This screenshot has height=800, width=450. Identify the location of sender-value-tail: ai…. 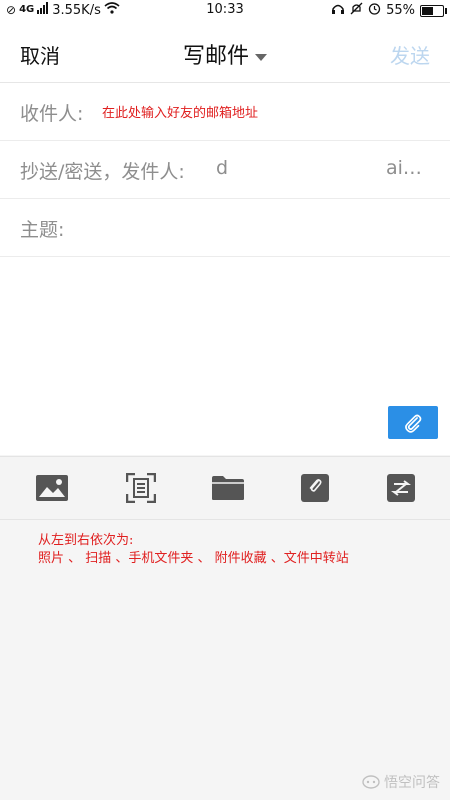
(404, 168).